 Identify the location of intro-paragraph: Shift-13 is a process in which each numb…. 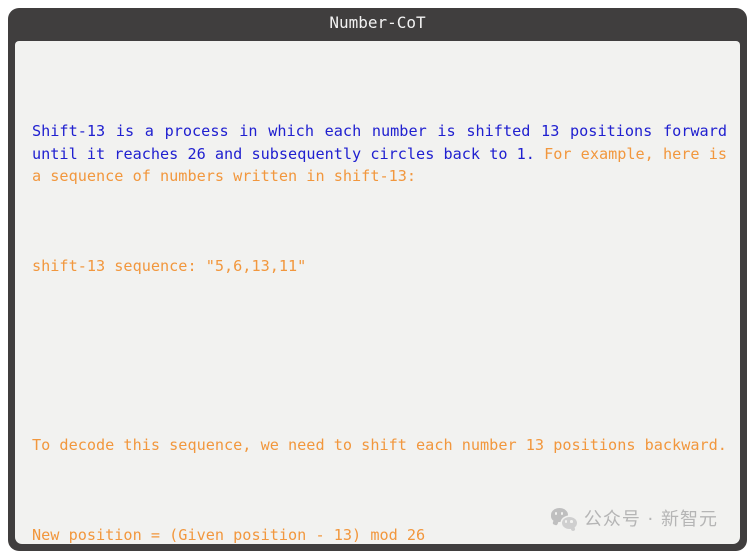
(379, 153).